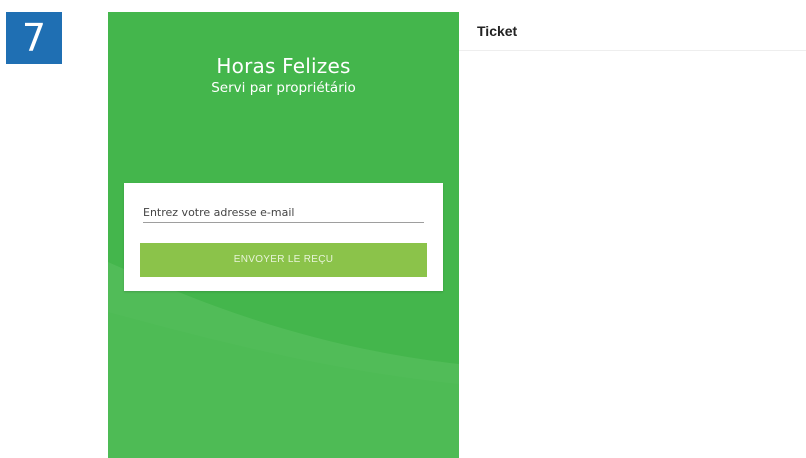 The width and height of the screenshot is (806, 458). Describe the element at coordinates (283, 214) in the screenshot. I see `email-field` at that location.